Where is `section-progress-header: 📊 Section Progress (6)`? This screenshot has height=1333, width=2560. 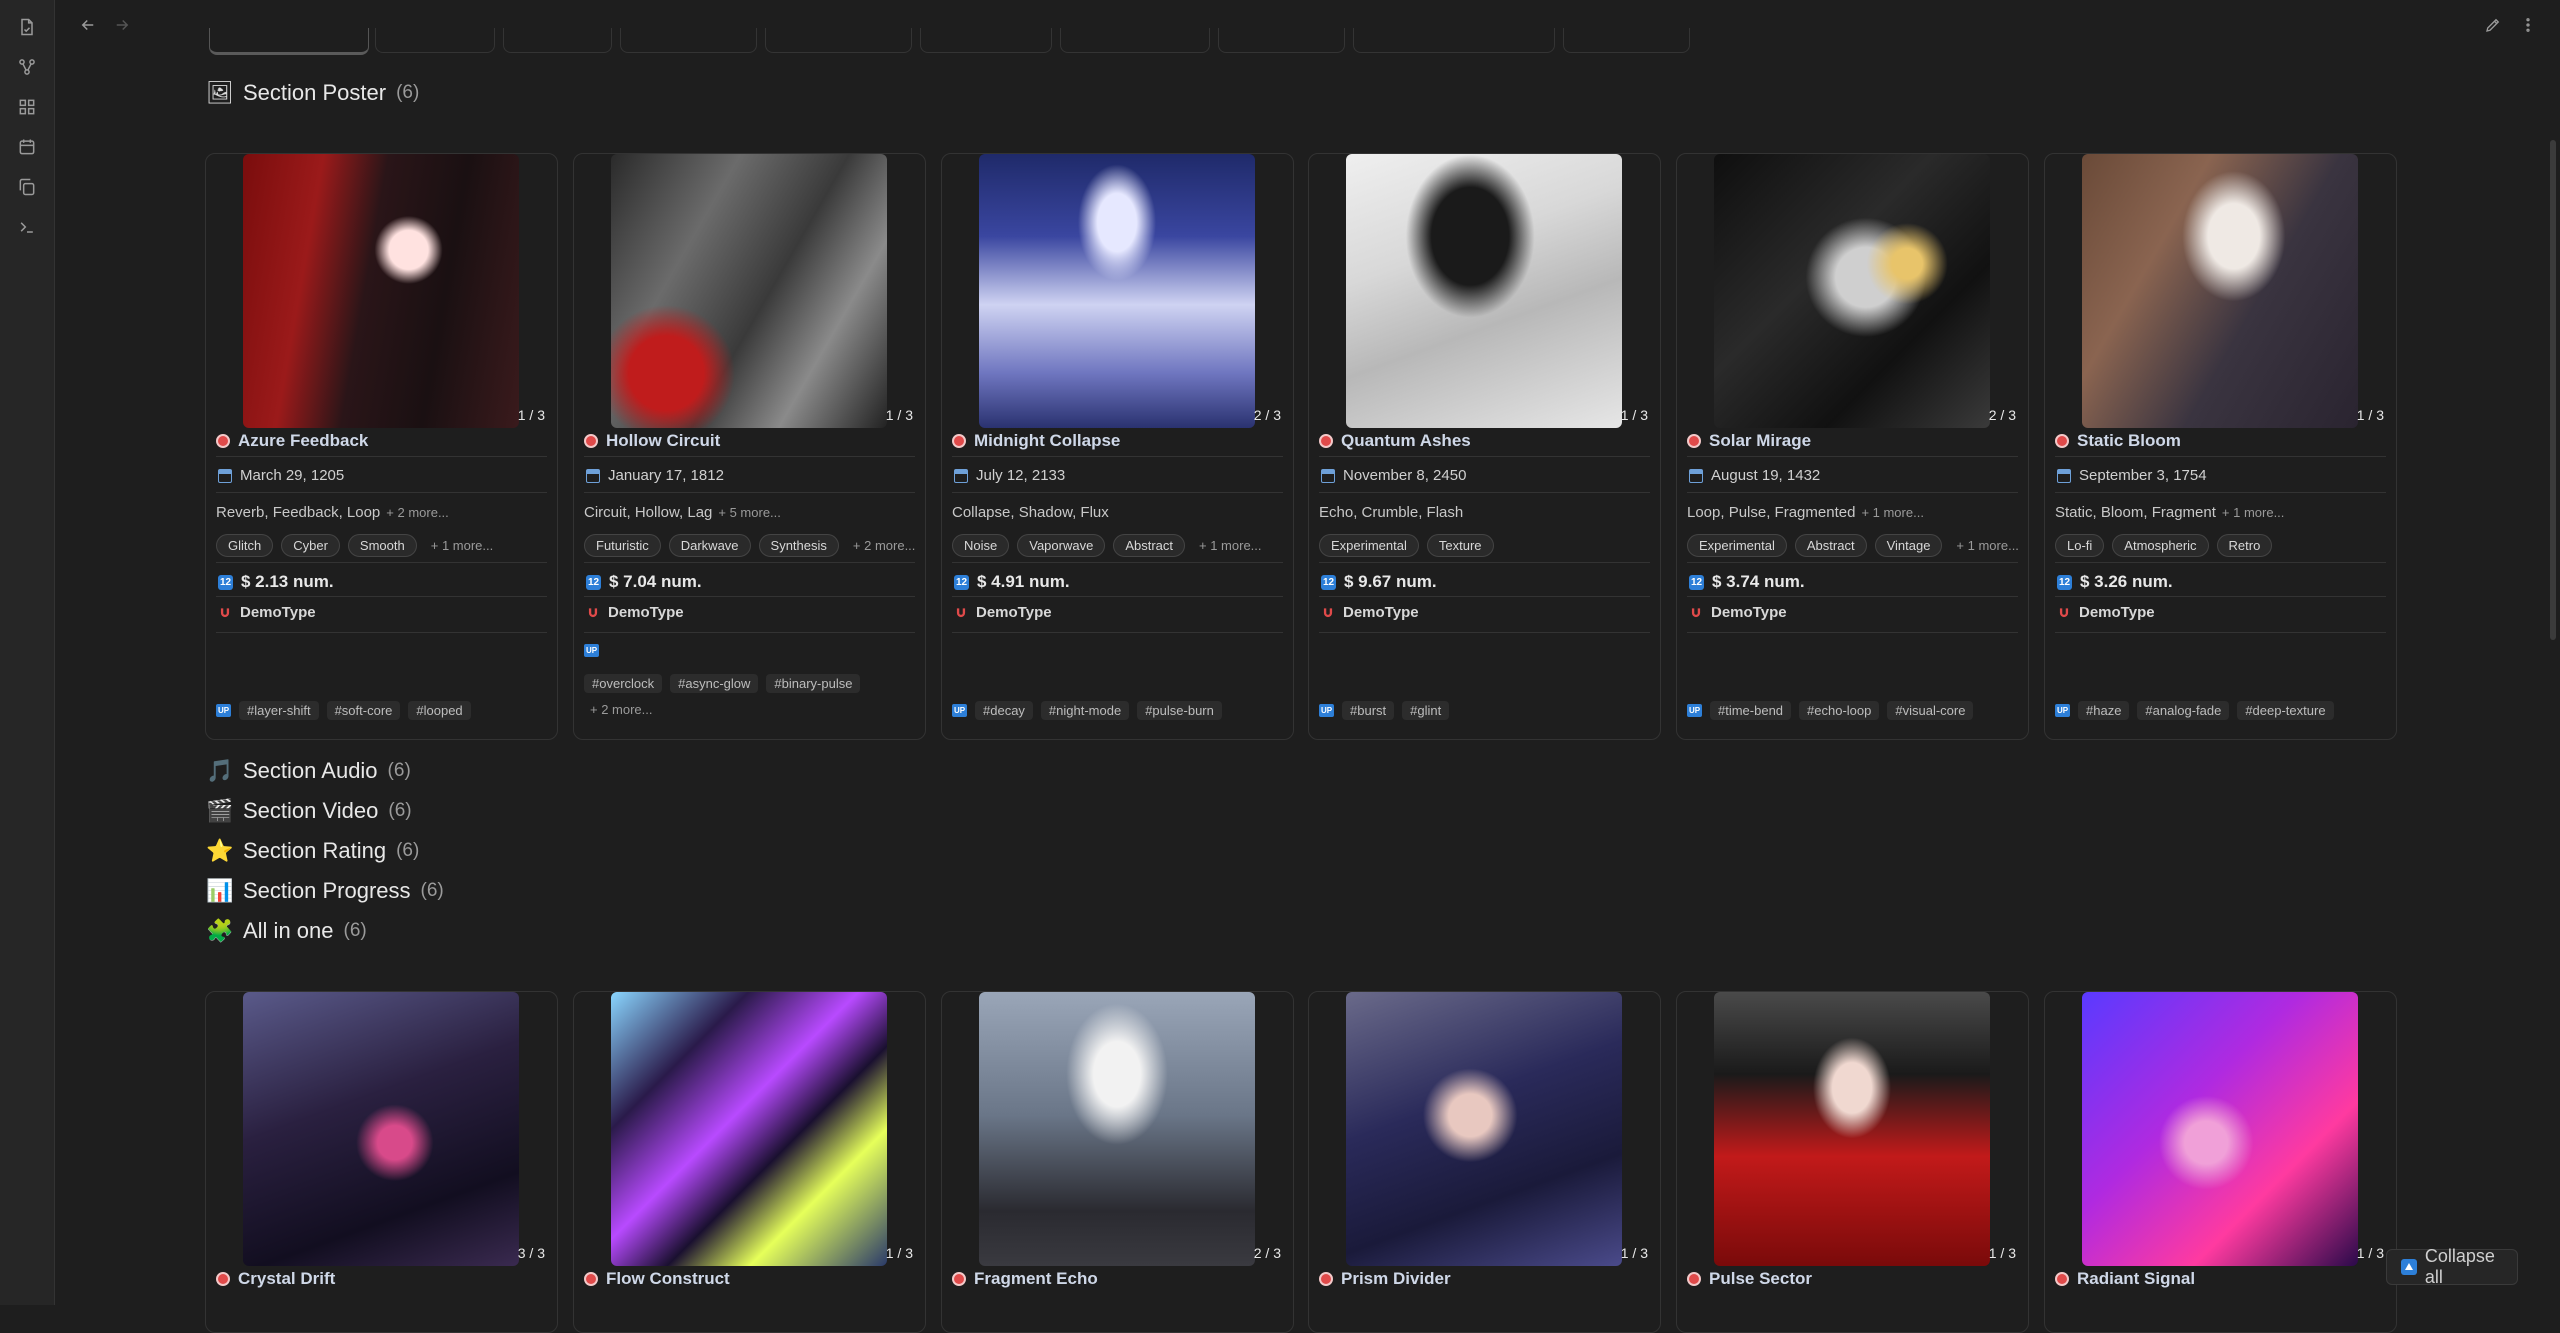
section-progress-header: 📊 Section Progress (6) is located at coordinates (324, 891).